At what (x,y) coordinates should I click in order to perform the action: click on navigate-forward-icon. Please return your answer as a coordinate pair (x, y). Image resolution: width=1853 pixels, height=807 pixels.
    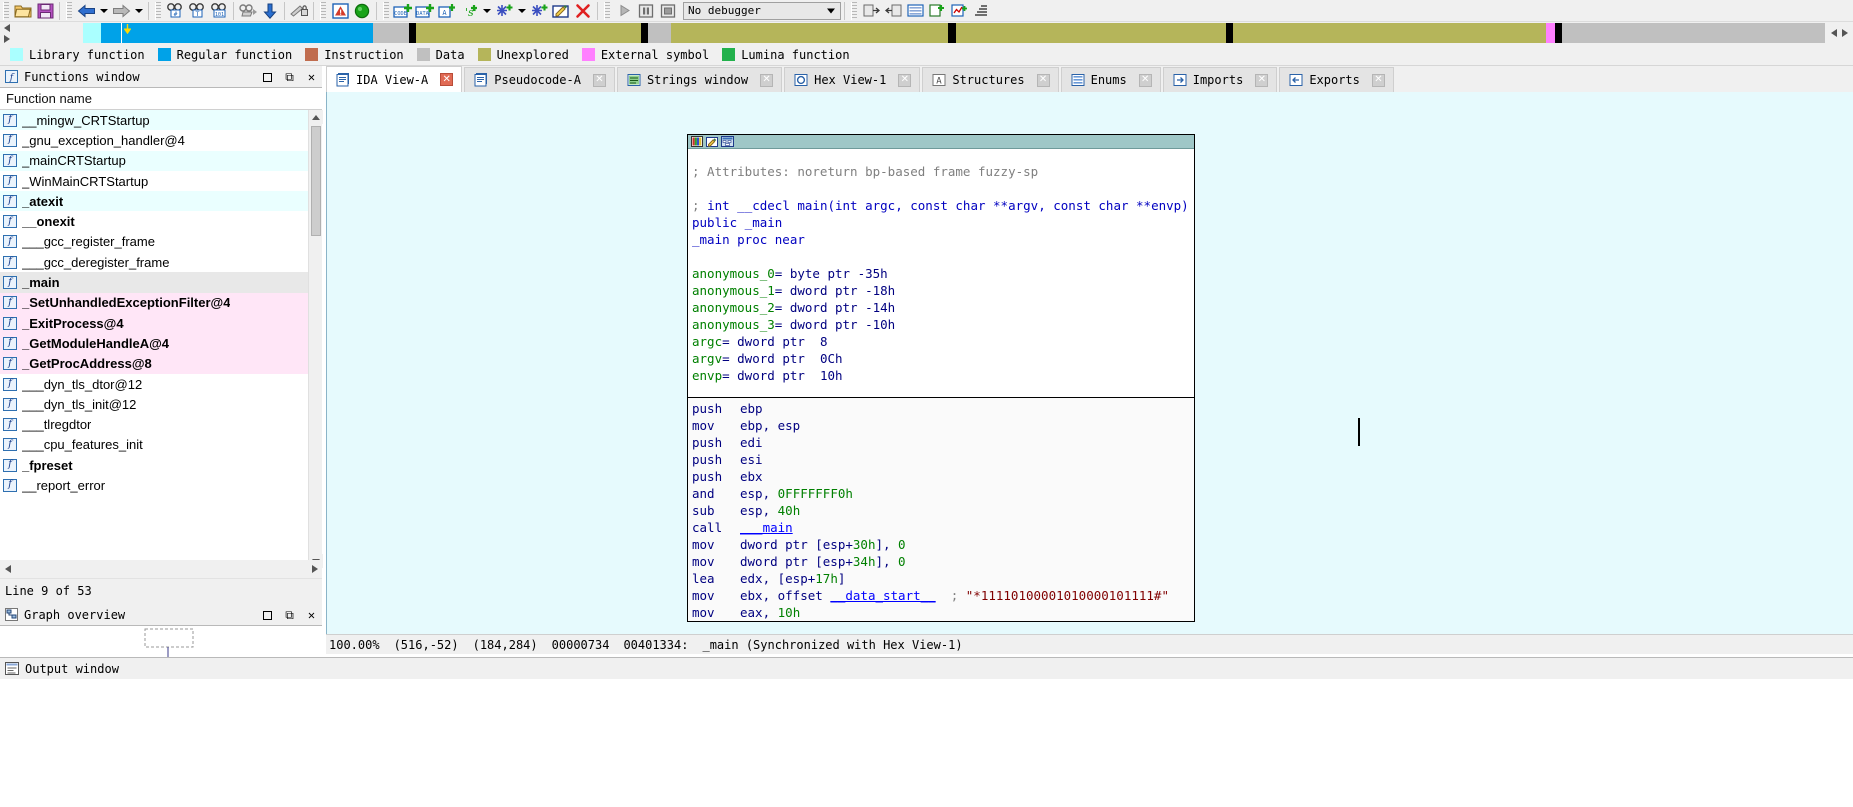
    Looking at the image, I should click on (121, 11).